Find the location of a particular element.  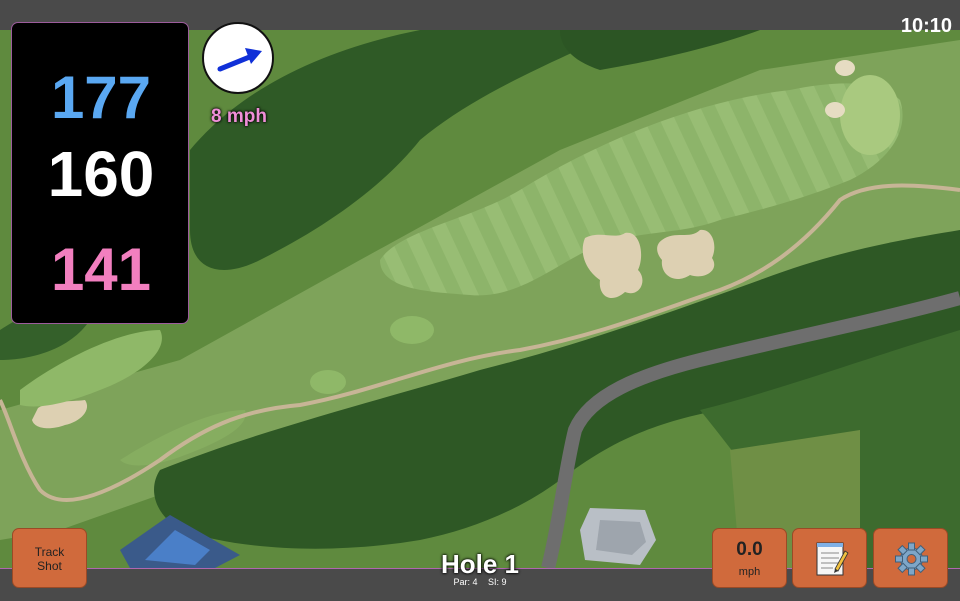

wind-speed: 8 mph is located at coordinates (239, 116).